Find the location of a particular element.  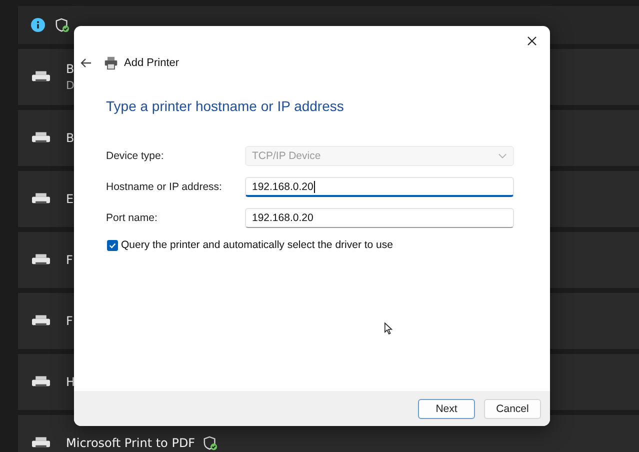

printer-name: Microsoft Print to PDF is located at coordinates (131, 443).